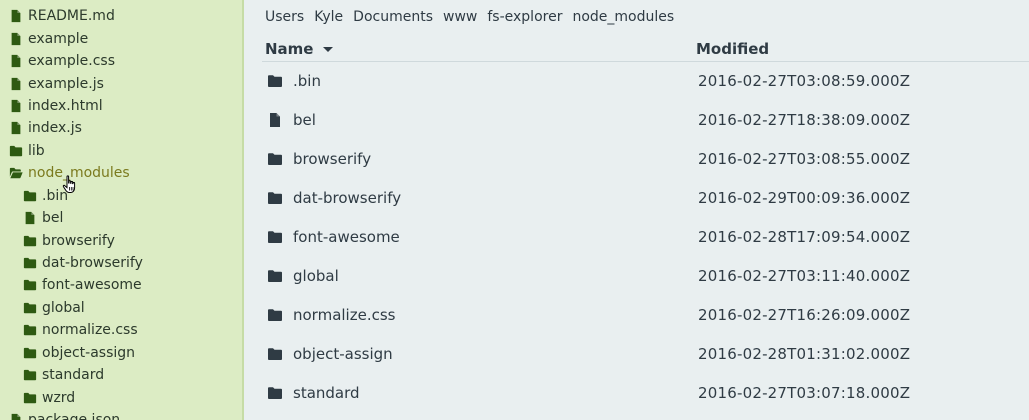 This screenshot has height=420, width=1029. Describe the element at coordinates (326, 393) in the screenshot. I see `row-name: standard` at that location.